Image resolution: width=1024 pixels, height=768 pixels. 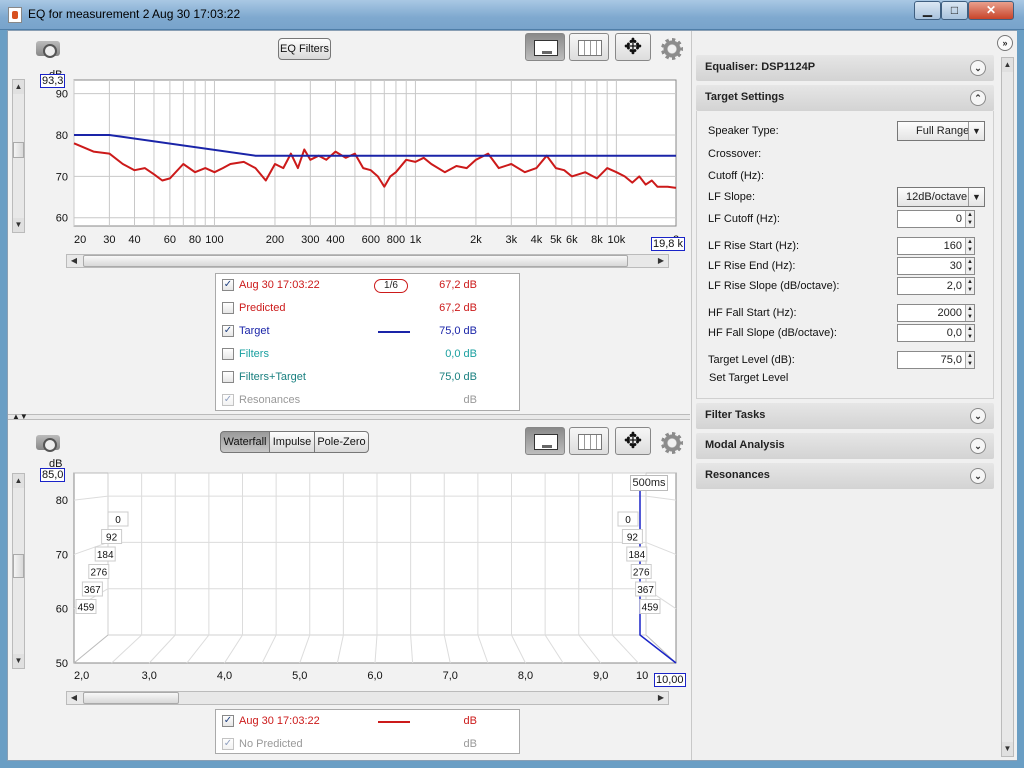 I want to click on eq-x-tick: 600, so click(x=371, y=240).